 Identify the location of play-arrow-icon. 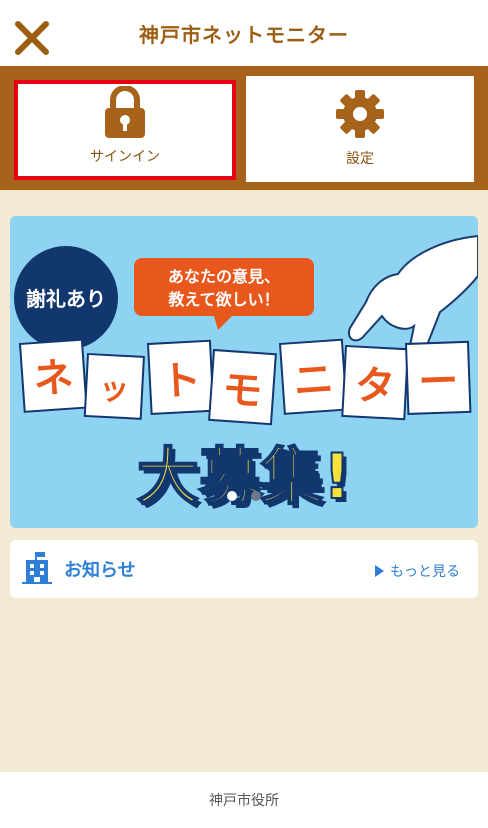
(379, 571).